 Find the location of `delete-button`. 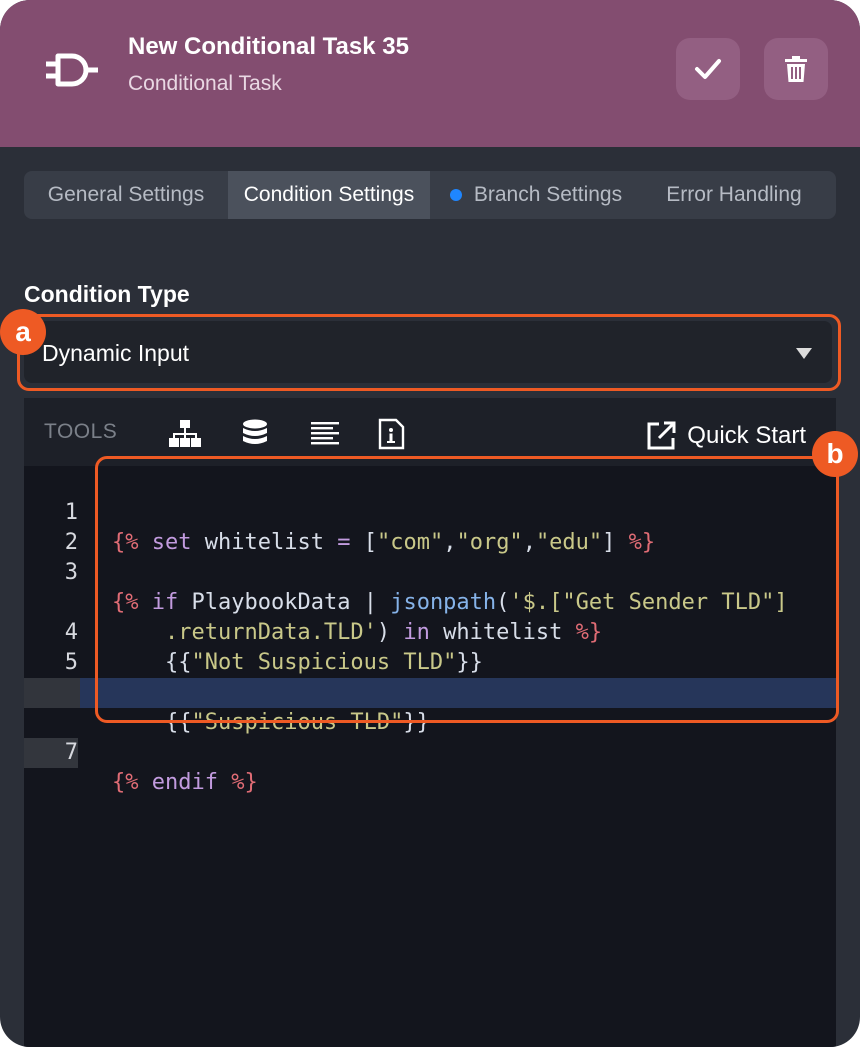

delete-button is located at coordinates (796, 69).